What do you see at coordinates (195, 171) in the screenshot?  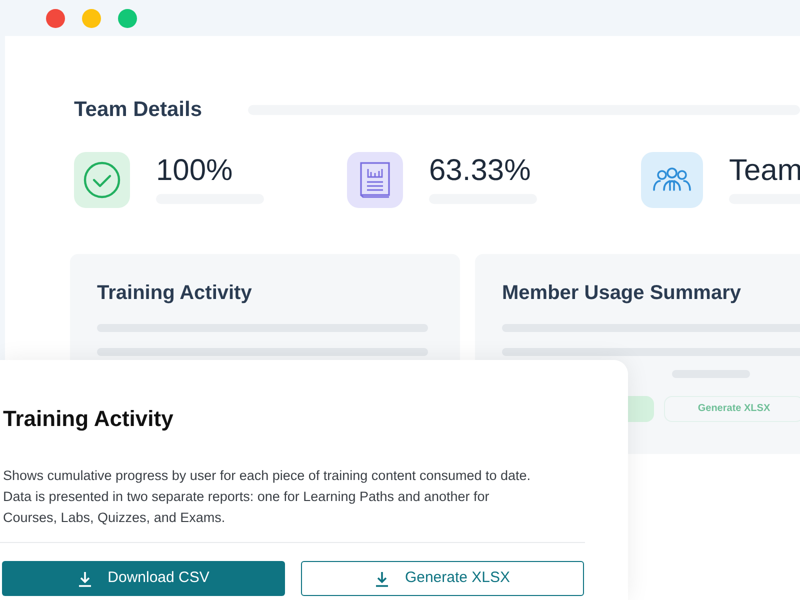 I see `stat-value: 100%` at bounding box center [195, 171].